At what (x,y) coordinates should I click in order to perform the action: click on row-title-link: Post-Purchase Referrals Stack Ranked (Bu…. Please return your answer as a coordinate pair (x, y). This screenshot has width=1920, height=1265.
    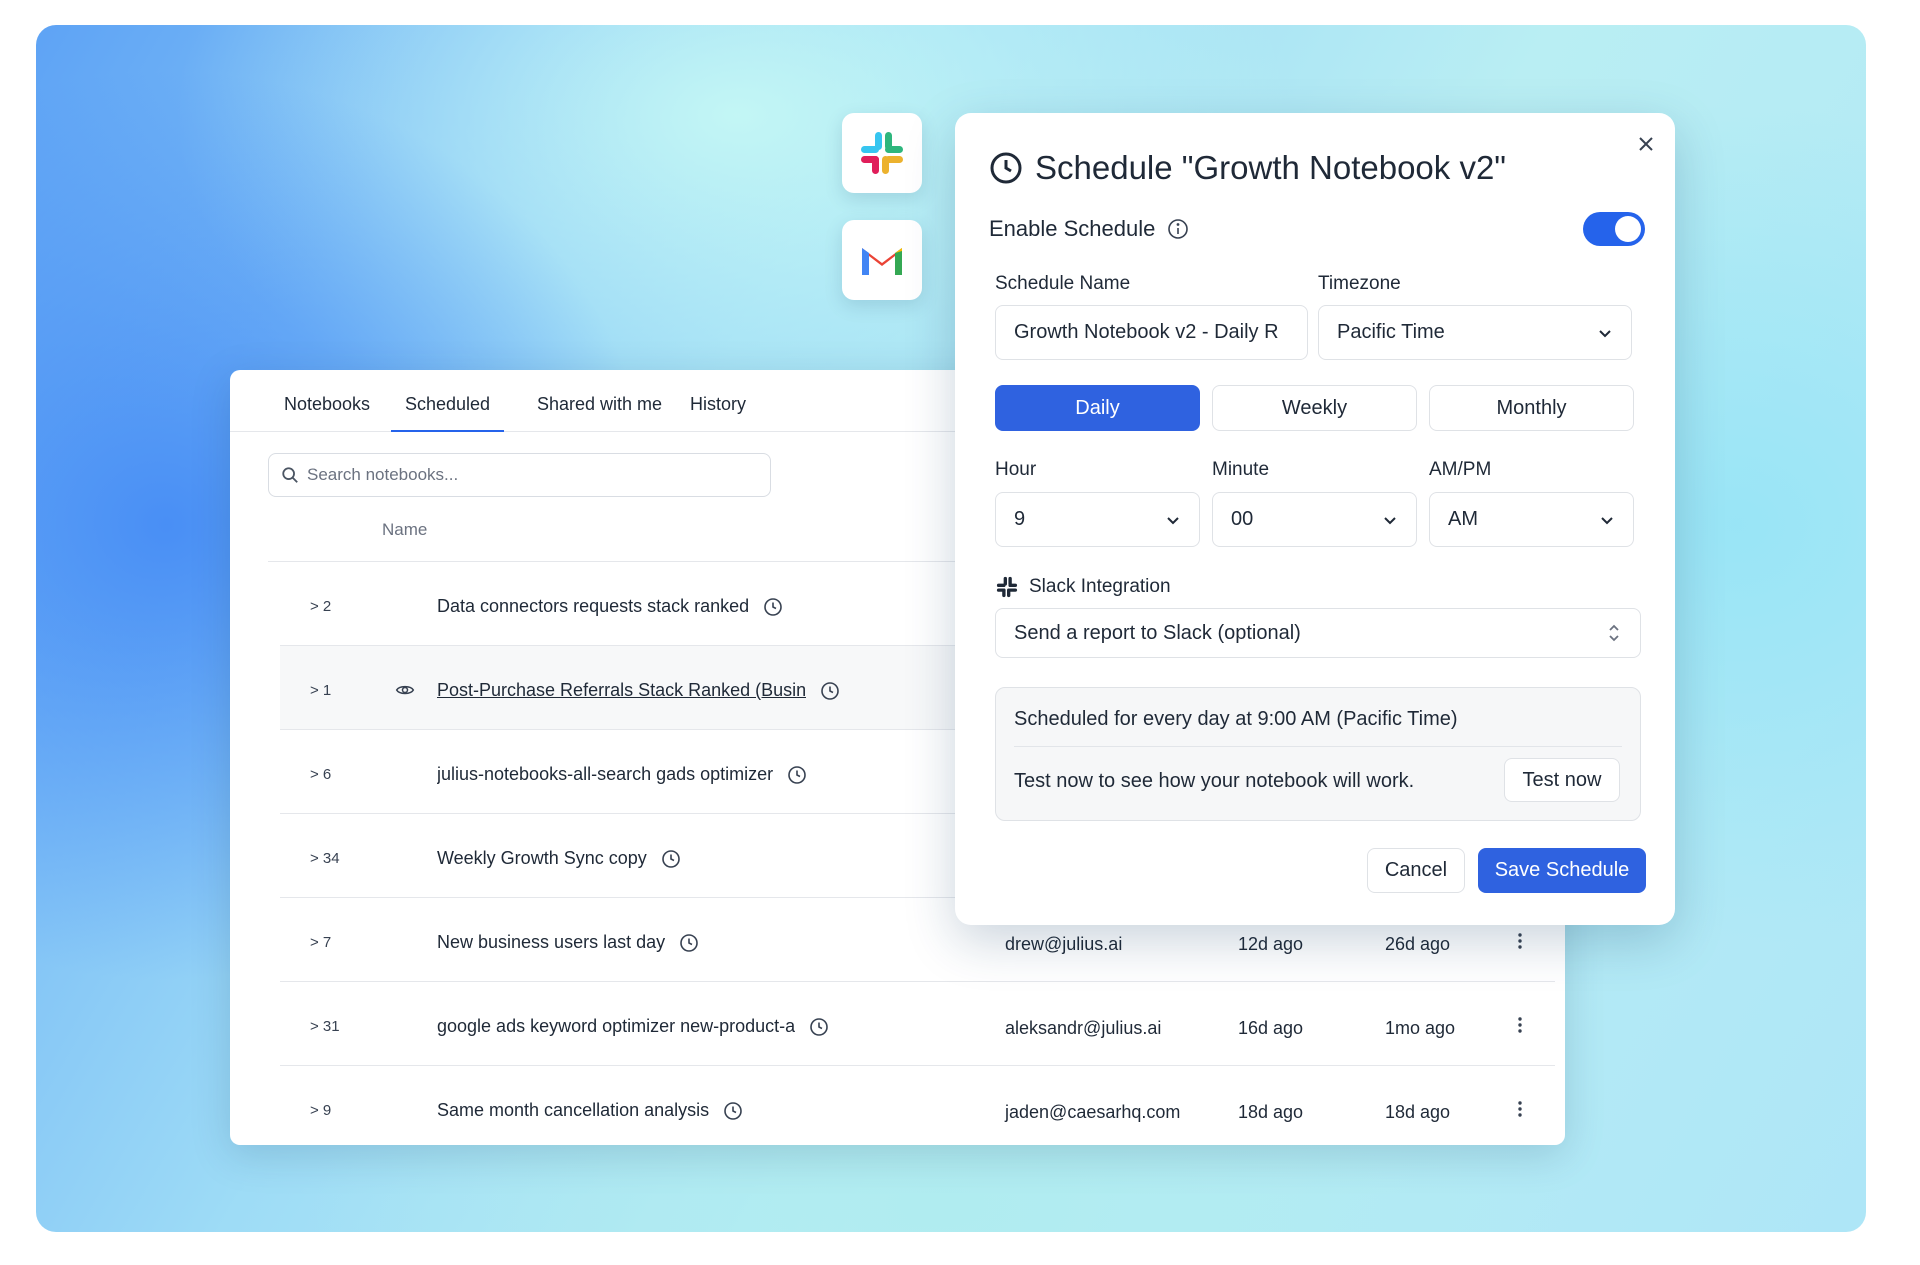
    Looking at the image, I should click on (638, 690).